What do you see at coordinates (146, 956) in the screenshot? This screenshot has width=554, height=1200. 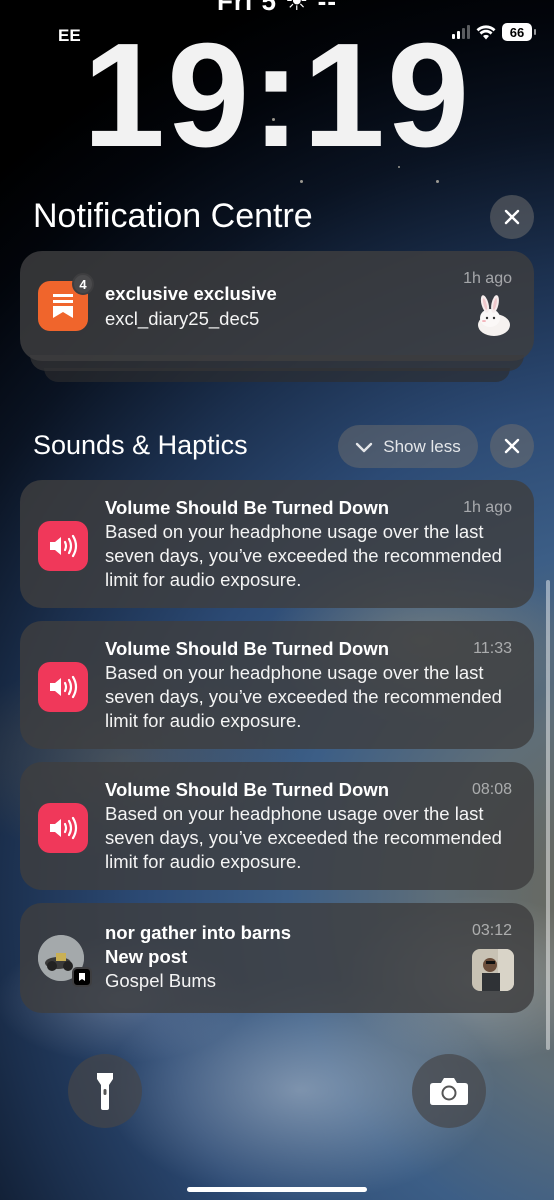 I see `notification-subtitle: New post` at bounding box center [146, 956].